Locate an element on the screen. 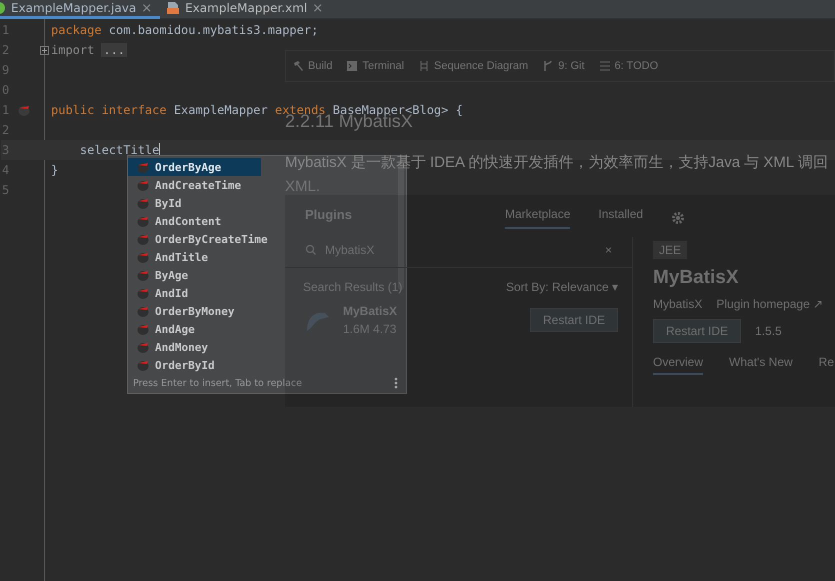 This screenshot has width=835, height=581. terminal-icon is located at coordinates (352, 66).